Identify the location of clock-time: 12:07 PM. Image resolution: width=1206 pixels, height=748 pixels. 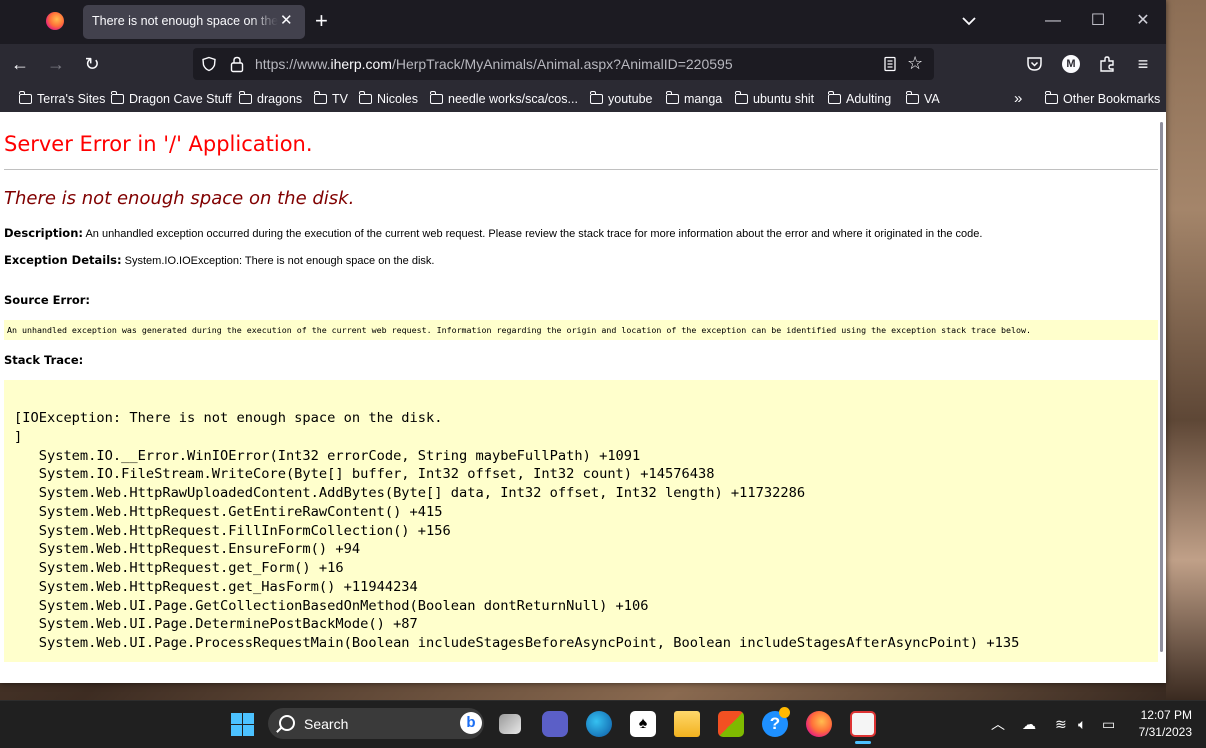
(1166, 715).